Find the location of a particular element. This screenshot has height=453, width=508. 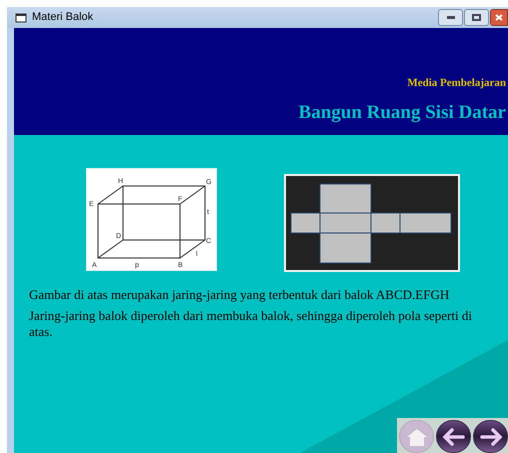

back-button is located at coordinates (453, 436).